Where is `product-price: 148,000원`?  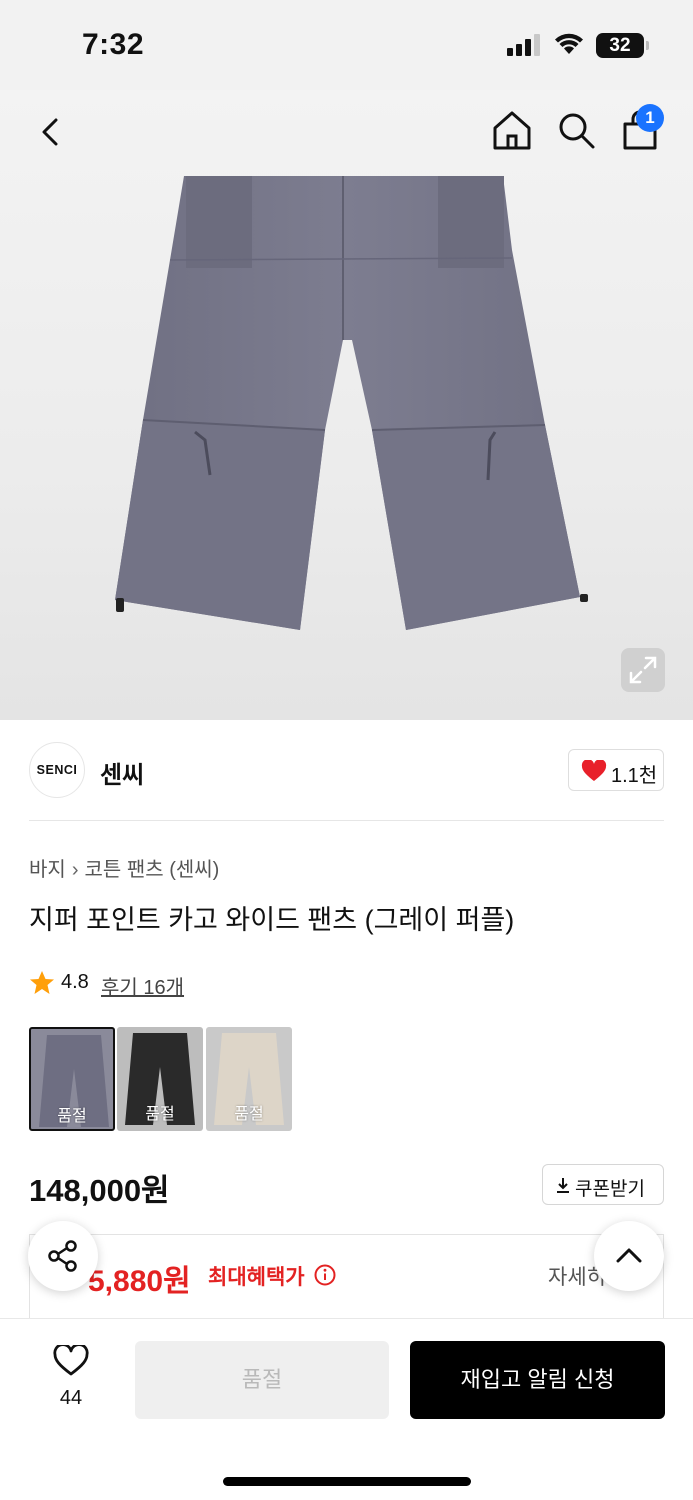 product-price: 148,000원 is located at coordinates (99, 1190).